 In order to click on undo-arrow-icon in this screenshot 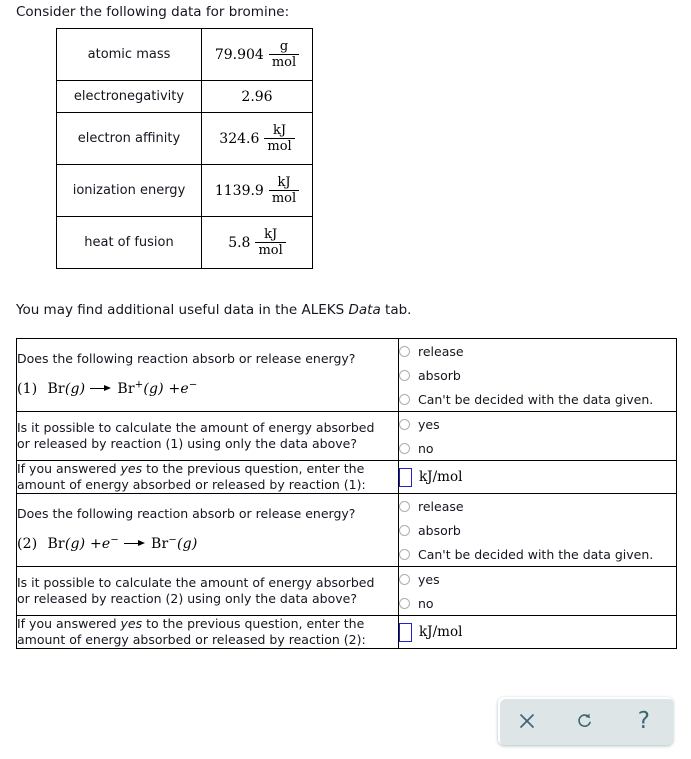, I will do `click(585, 720)`.